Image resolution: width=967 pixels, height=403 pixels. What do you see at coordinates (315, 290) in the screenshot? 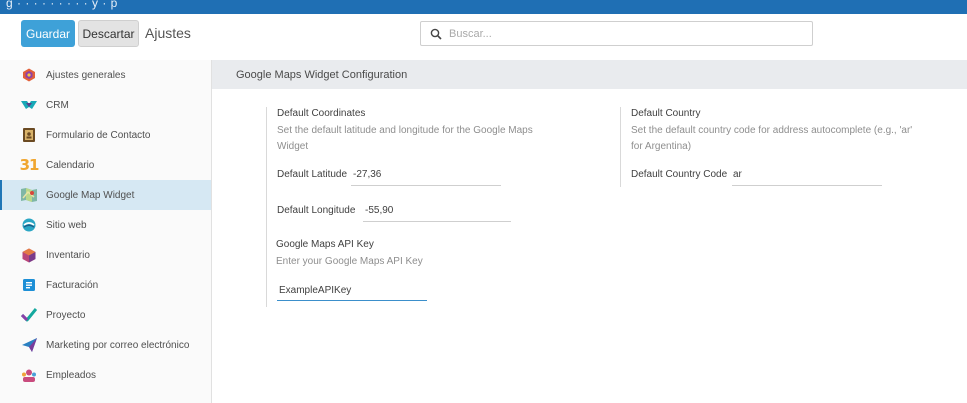
I see `api-key-input: ExampleAPIKey` at bounding box center [315, 290].